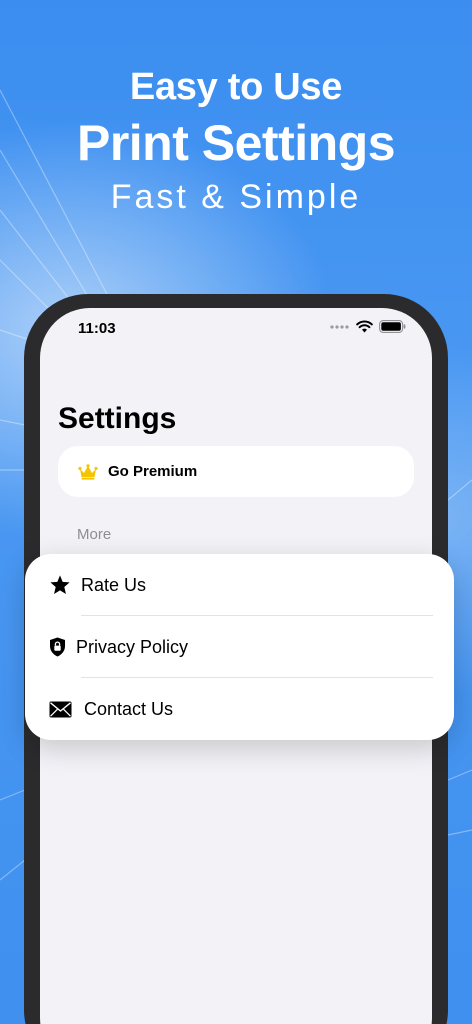  Describe the element at coordinates (339, 326) in the screenshot. I see `signal-icon` at that location.